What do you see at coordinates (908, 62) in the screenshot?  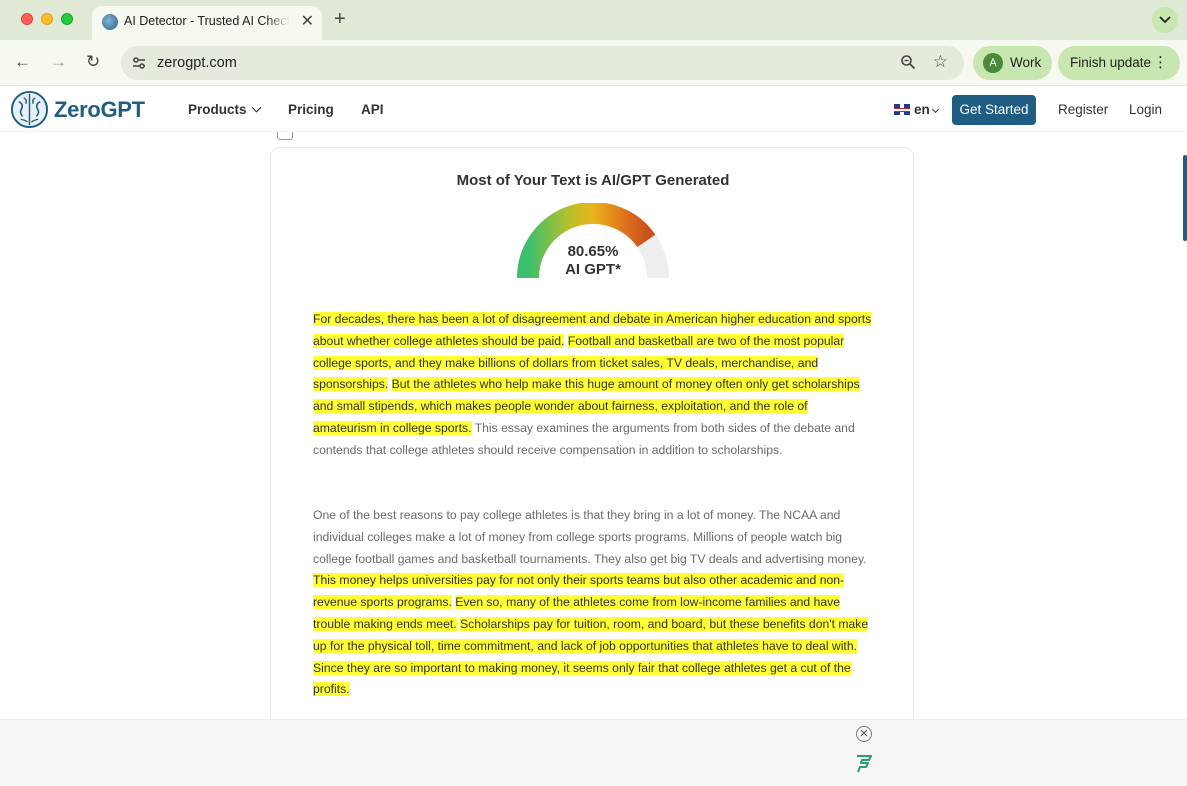 I see `zoom-icon` at bounding box center [908, 62].